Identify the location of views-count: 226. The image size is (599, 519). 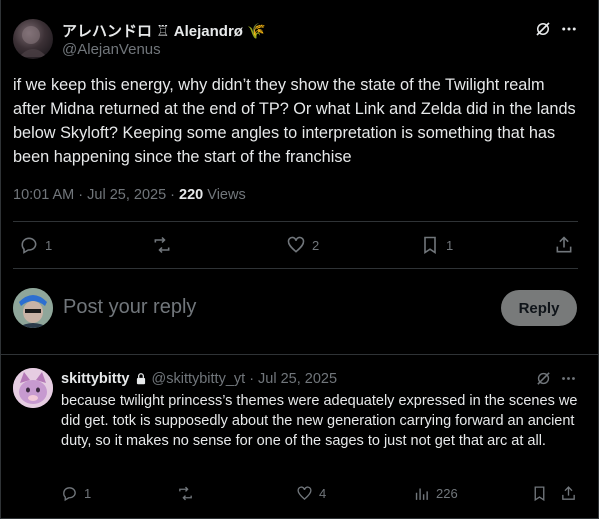
(447, 493).